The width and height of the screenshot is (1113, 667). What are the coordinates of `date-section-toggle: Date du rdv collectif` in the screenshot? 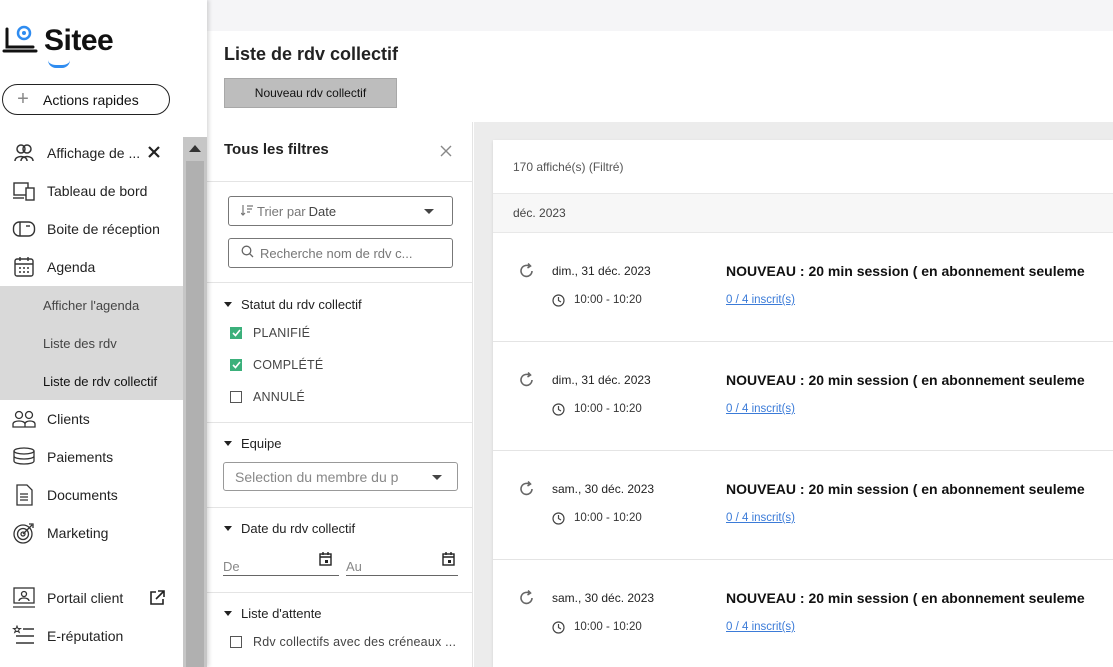 It's located at (289, 528).